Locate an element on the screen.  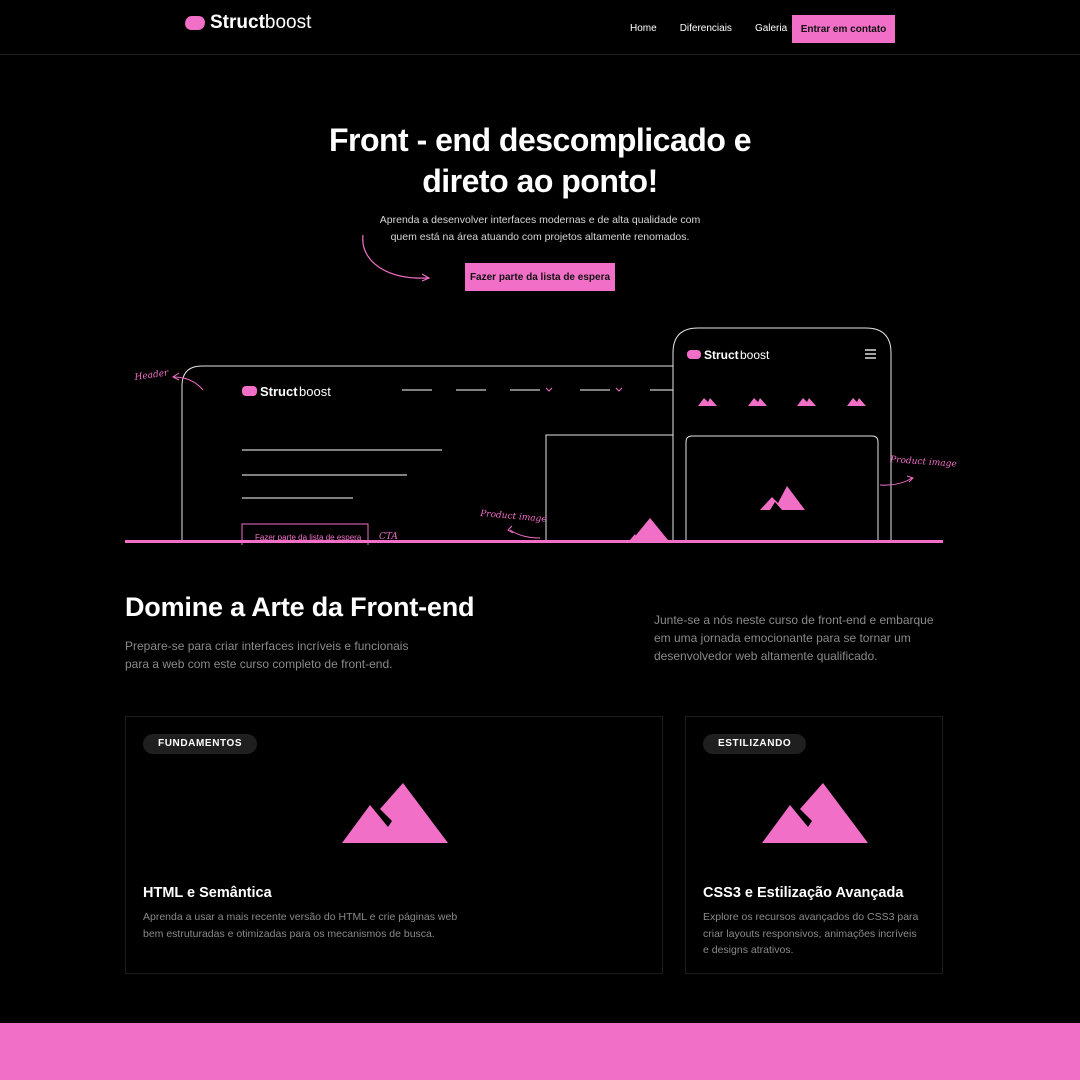
label-header: Header is located at coordinates (151, 375).